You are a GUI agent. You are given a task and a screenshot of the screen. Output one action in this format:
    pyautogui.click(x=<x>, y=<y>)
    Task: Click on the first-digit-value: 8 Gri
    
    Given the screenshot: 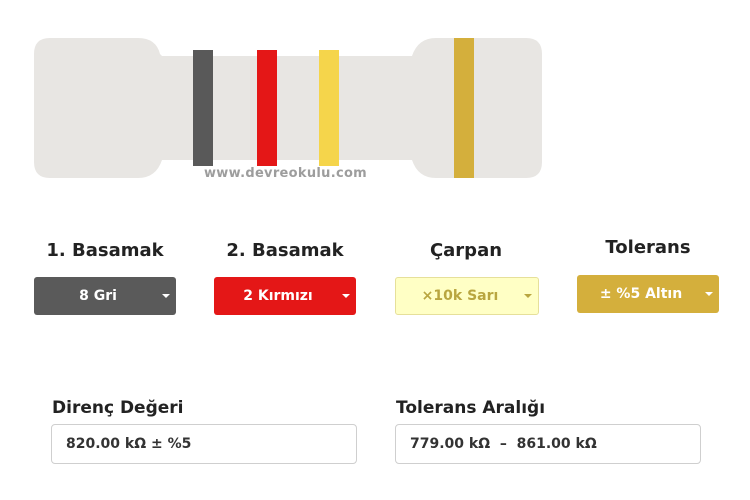 What is the action you would take?
    pyautogui.click(x=98, y=296)
    